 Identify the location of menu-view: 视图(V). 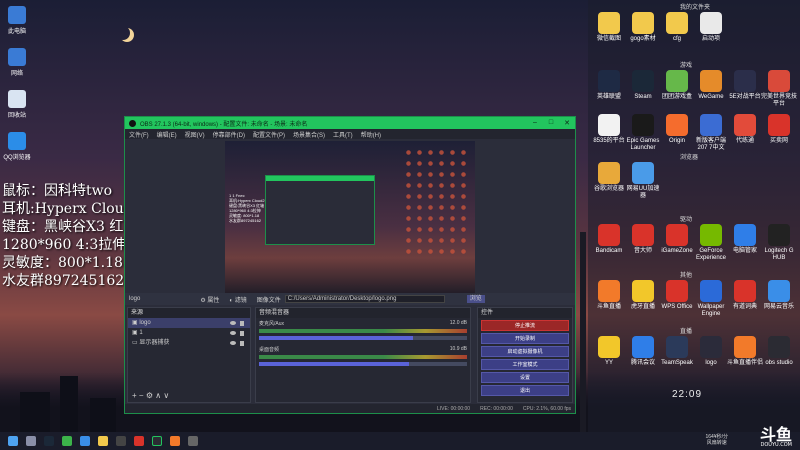
(195, 134).